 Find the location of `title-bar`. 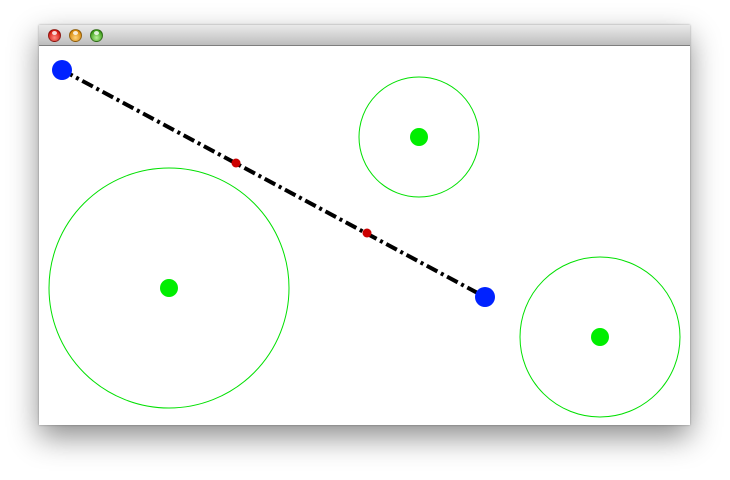

title-bar is located at coordinates (364, 35).